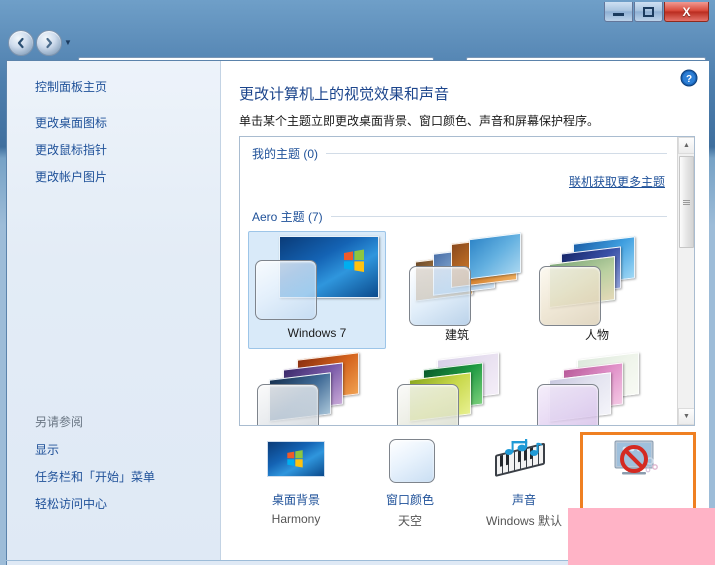 This screenshot has width=715, height=565. Describe the element at coordinates (419, 121) in the screenshot. I see `page-subtitle: 单击某个主题立即更改桌面背景、窗口颜色、声音和屏幕保护程序。` at that location.